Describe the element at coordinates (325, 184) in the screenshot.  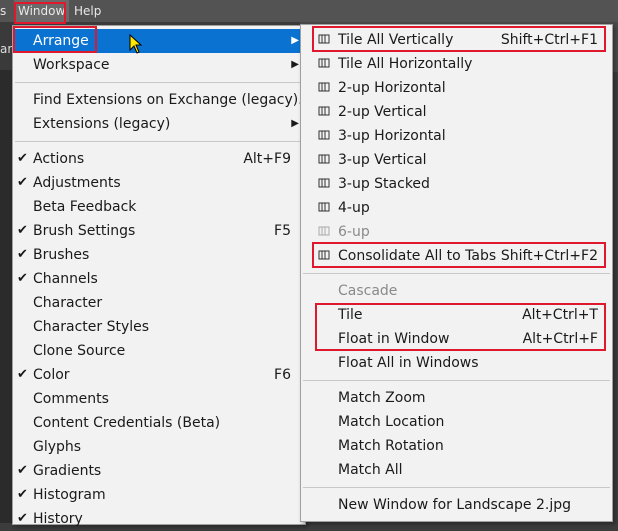
I see `three-up-stacked-icon` at that location.